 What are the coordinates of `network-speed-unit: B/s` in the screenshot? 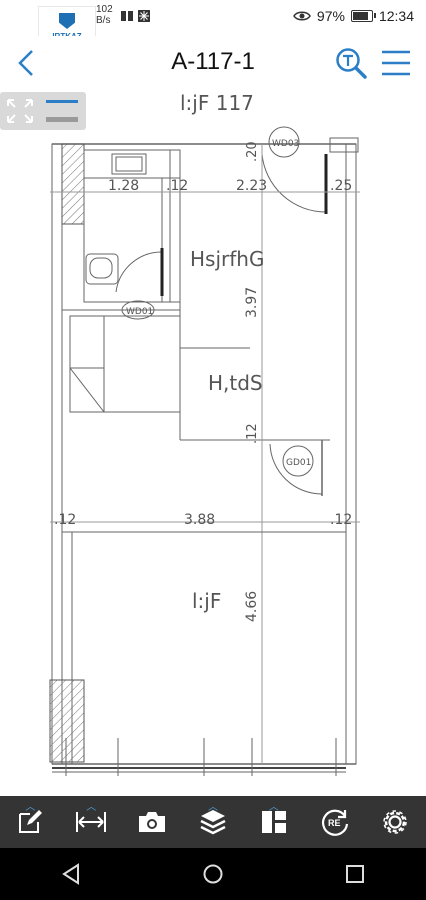 It's located at (103, 20).